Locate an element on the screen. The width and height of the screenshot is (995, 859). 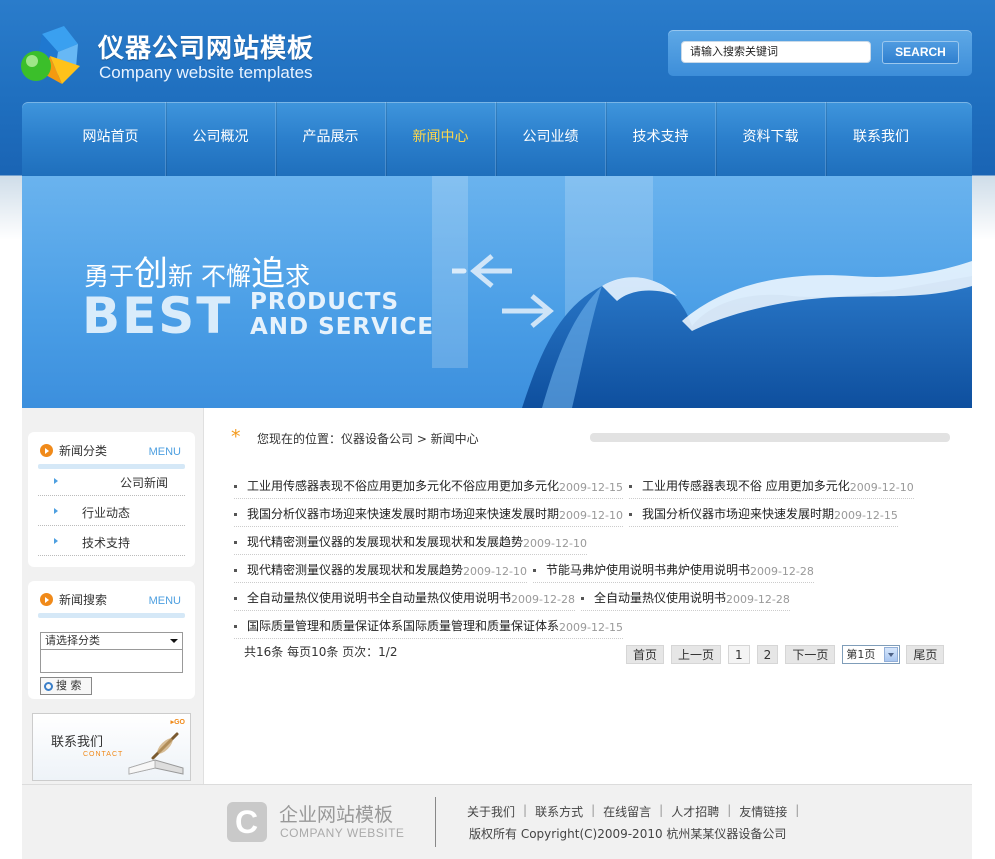
footer-link-jobs: 人才招聘 is located at coordinates (695, 811).